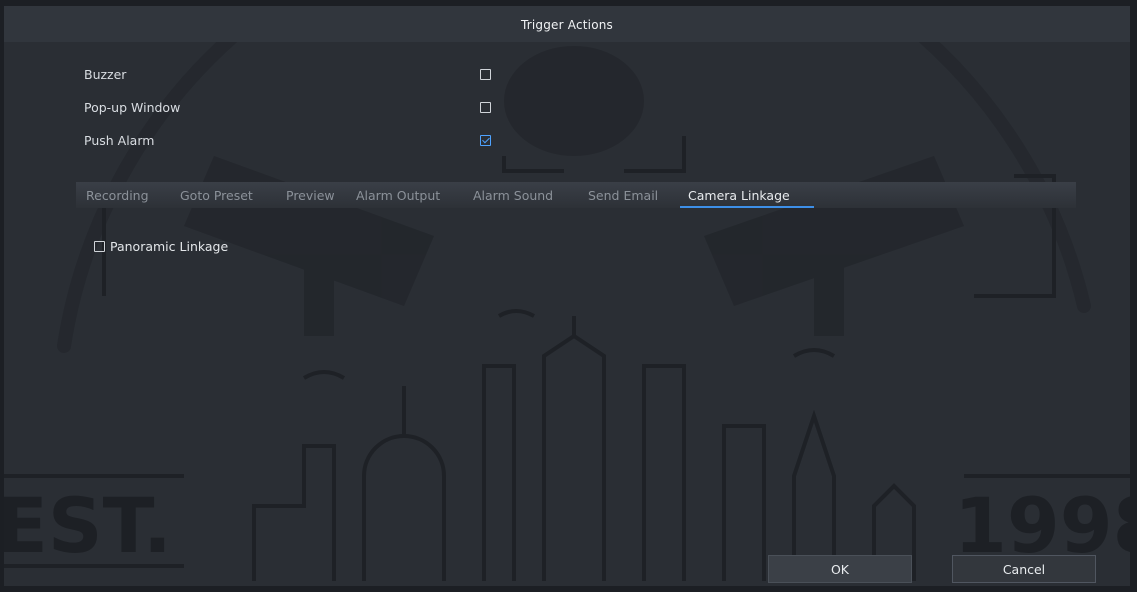 This screenshot has width=1137, height=592. Describe the element at coordinates (304, 108) in the screenshot. I see `option-popup-window: Pop-up Window` at that location.